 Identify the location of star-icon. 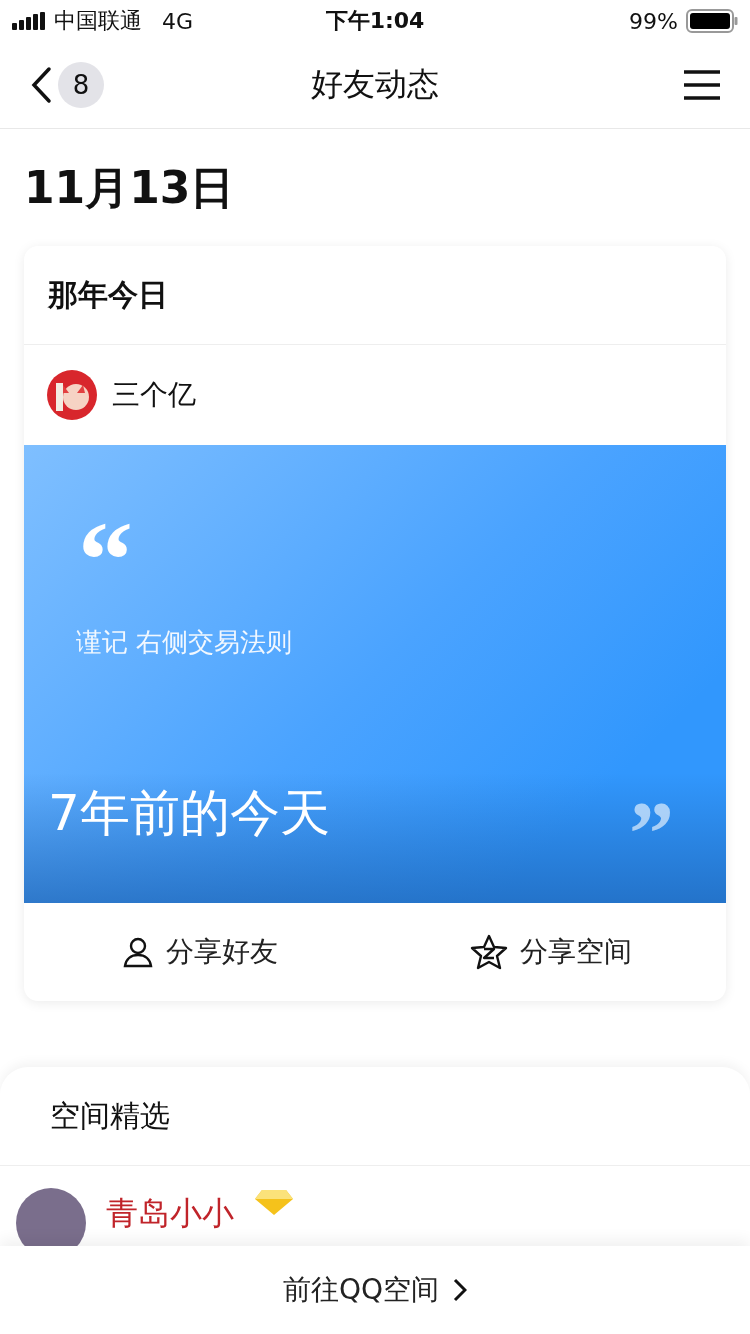
(488, 952).